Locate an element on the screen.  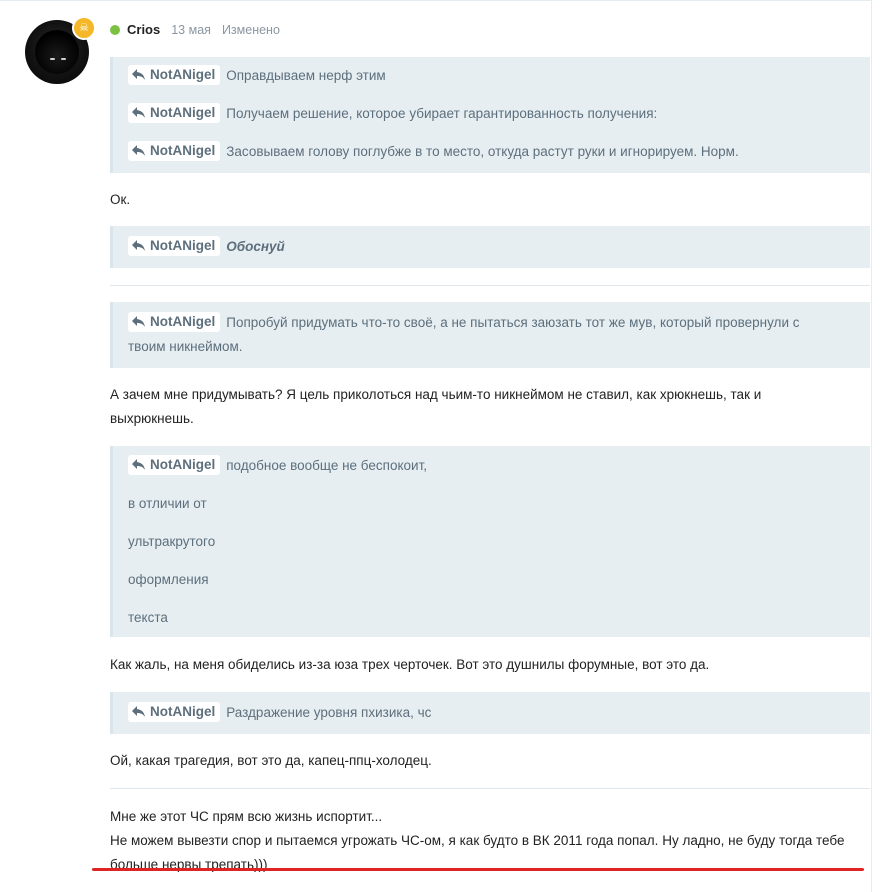
quote-text: Оправдываем нерф этим is located at coordinates (306, 75).